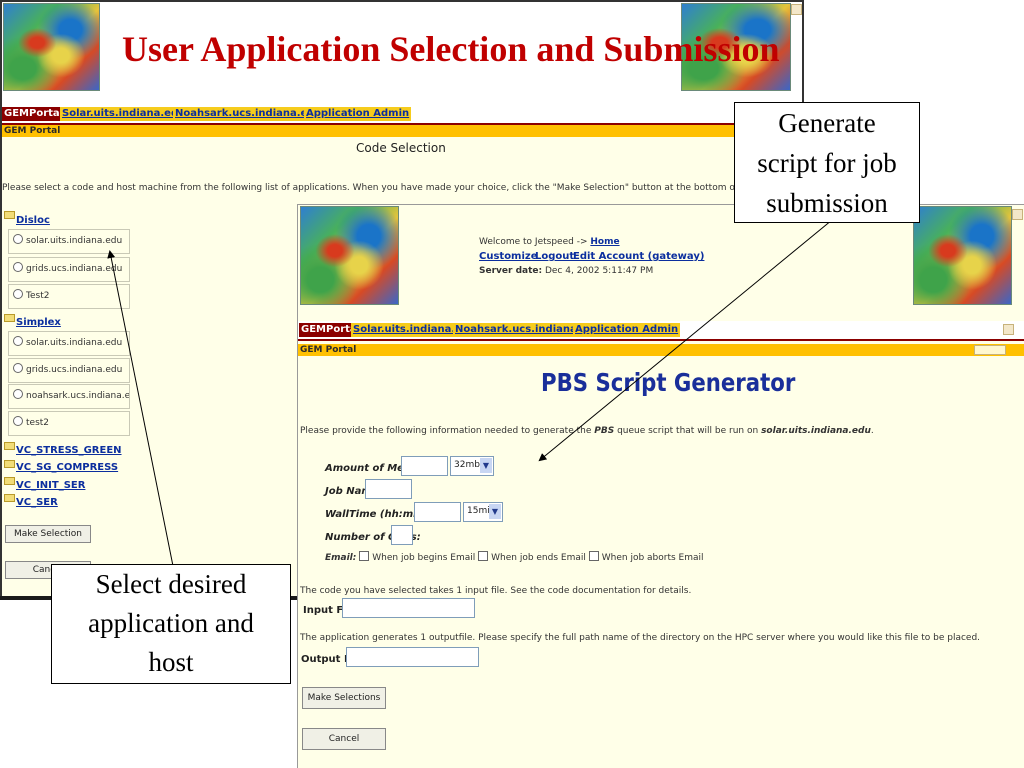 The image size is (1024, 768). What do you see at coordinates (51, 47) in the screenshot?
I see `header-map-left` at bounding box center [51, 47].